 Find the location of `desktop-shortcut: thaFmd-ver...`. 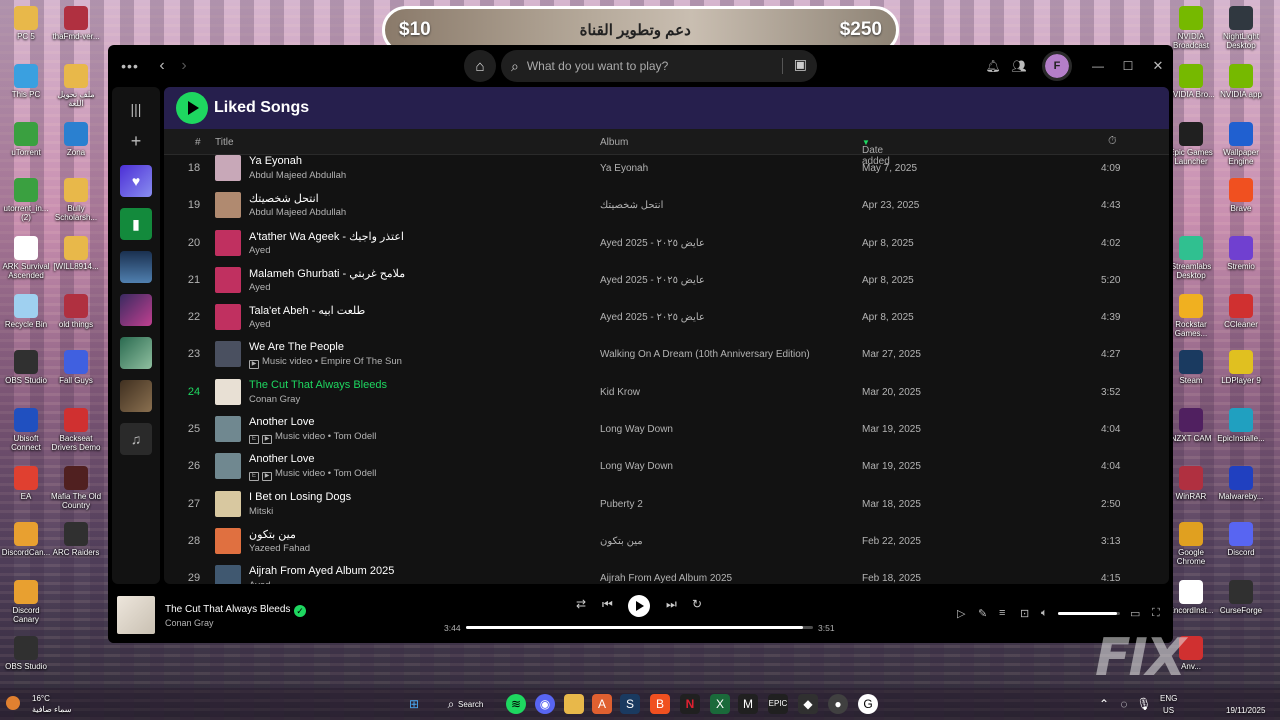

desktop-shortcut: thaFmd-ver... is located at coordinates (76, 23).